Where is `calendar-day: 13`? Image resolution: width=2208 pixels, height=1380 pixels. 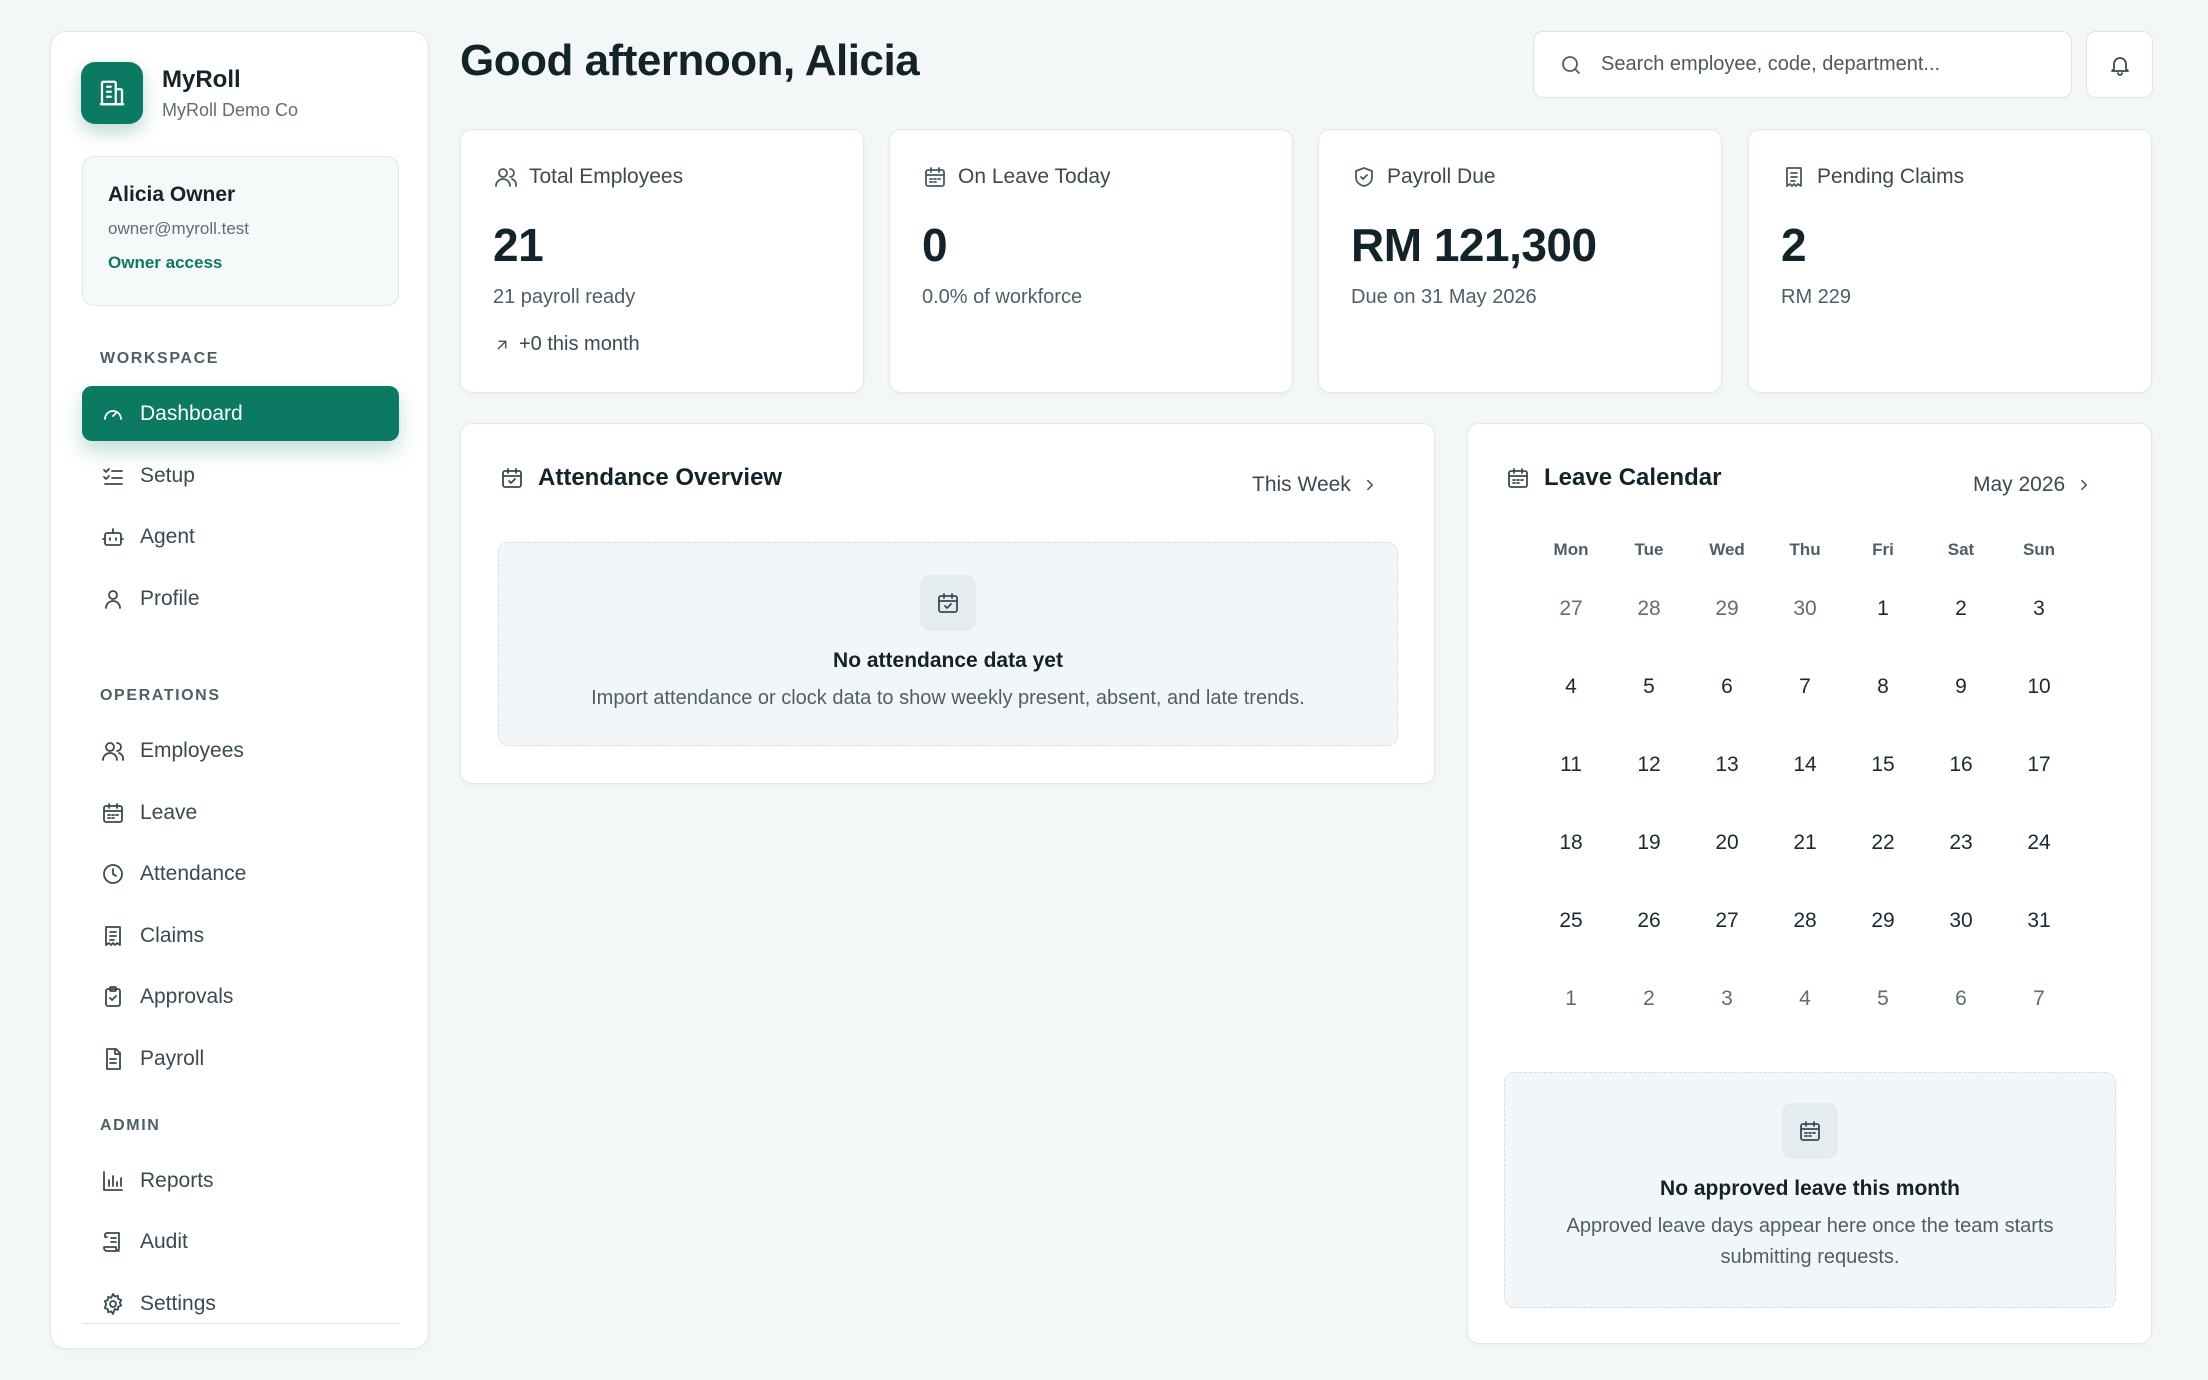 calendar-day: 13 is located at coordinates (1727, 765).